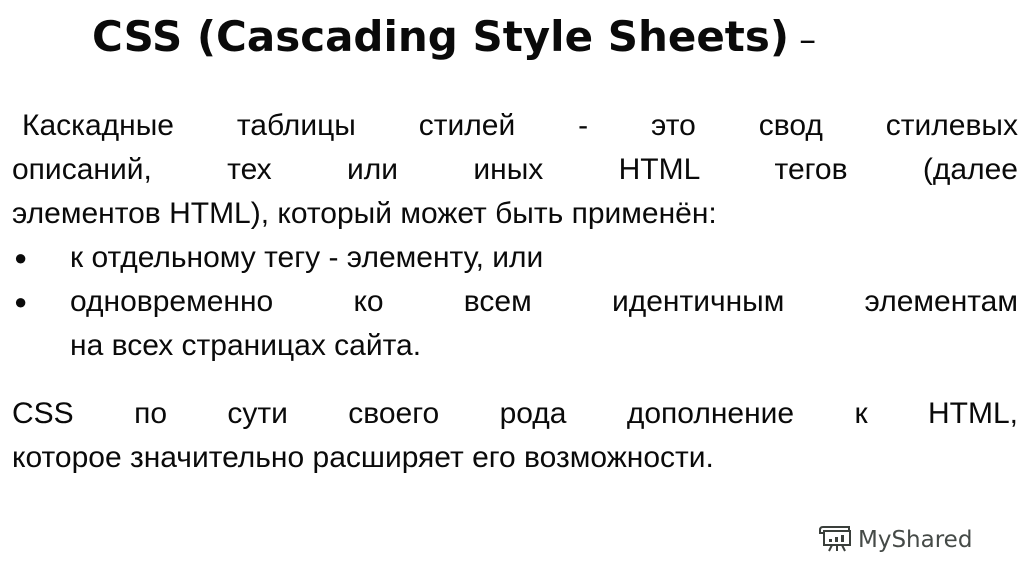 The image size is (1024, 574). I want to click on presentation-board-icon, so click(836, 540).